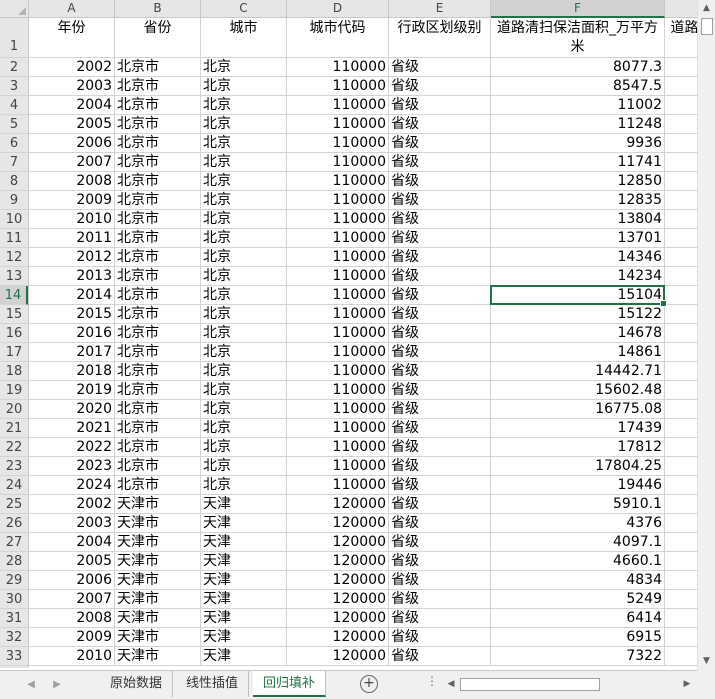  Describe the element at coordinates (578, 162) in the screenshot. I see `table-cell: 11741` at that location.